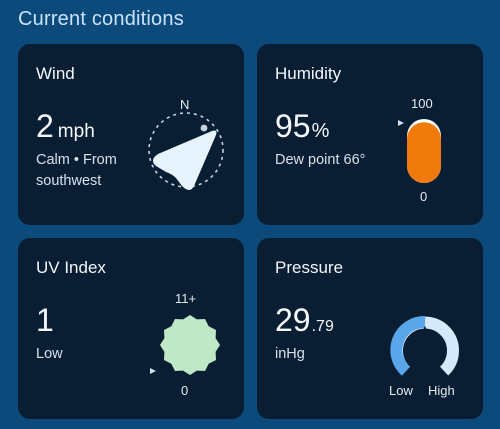 This screenshot has width=500, height=429. What do you see at coordinates (45, 320) in the screenshot?
I see `uv-value: 1` at bounding box center [45, 320].